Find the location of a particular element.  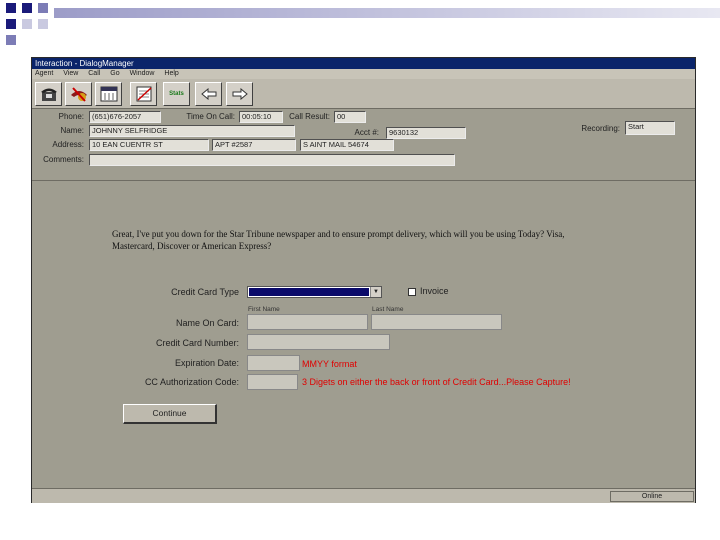

apt-field: APT #2587 is located at coordinates (254, 145).